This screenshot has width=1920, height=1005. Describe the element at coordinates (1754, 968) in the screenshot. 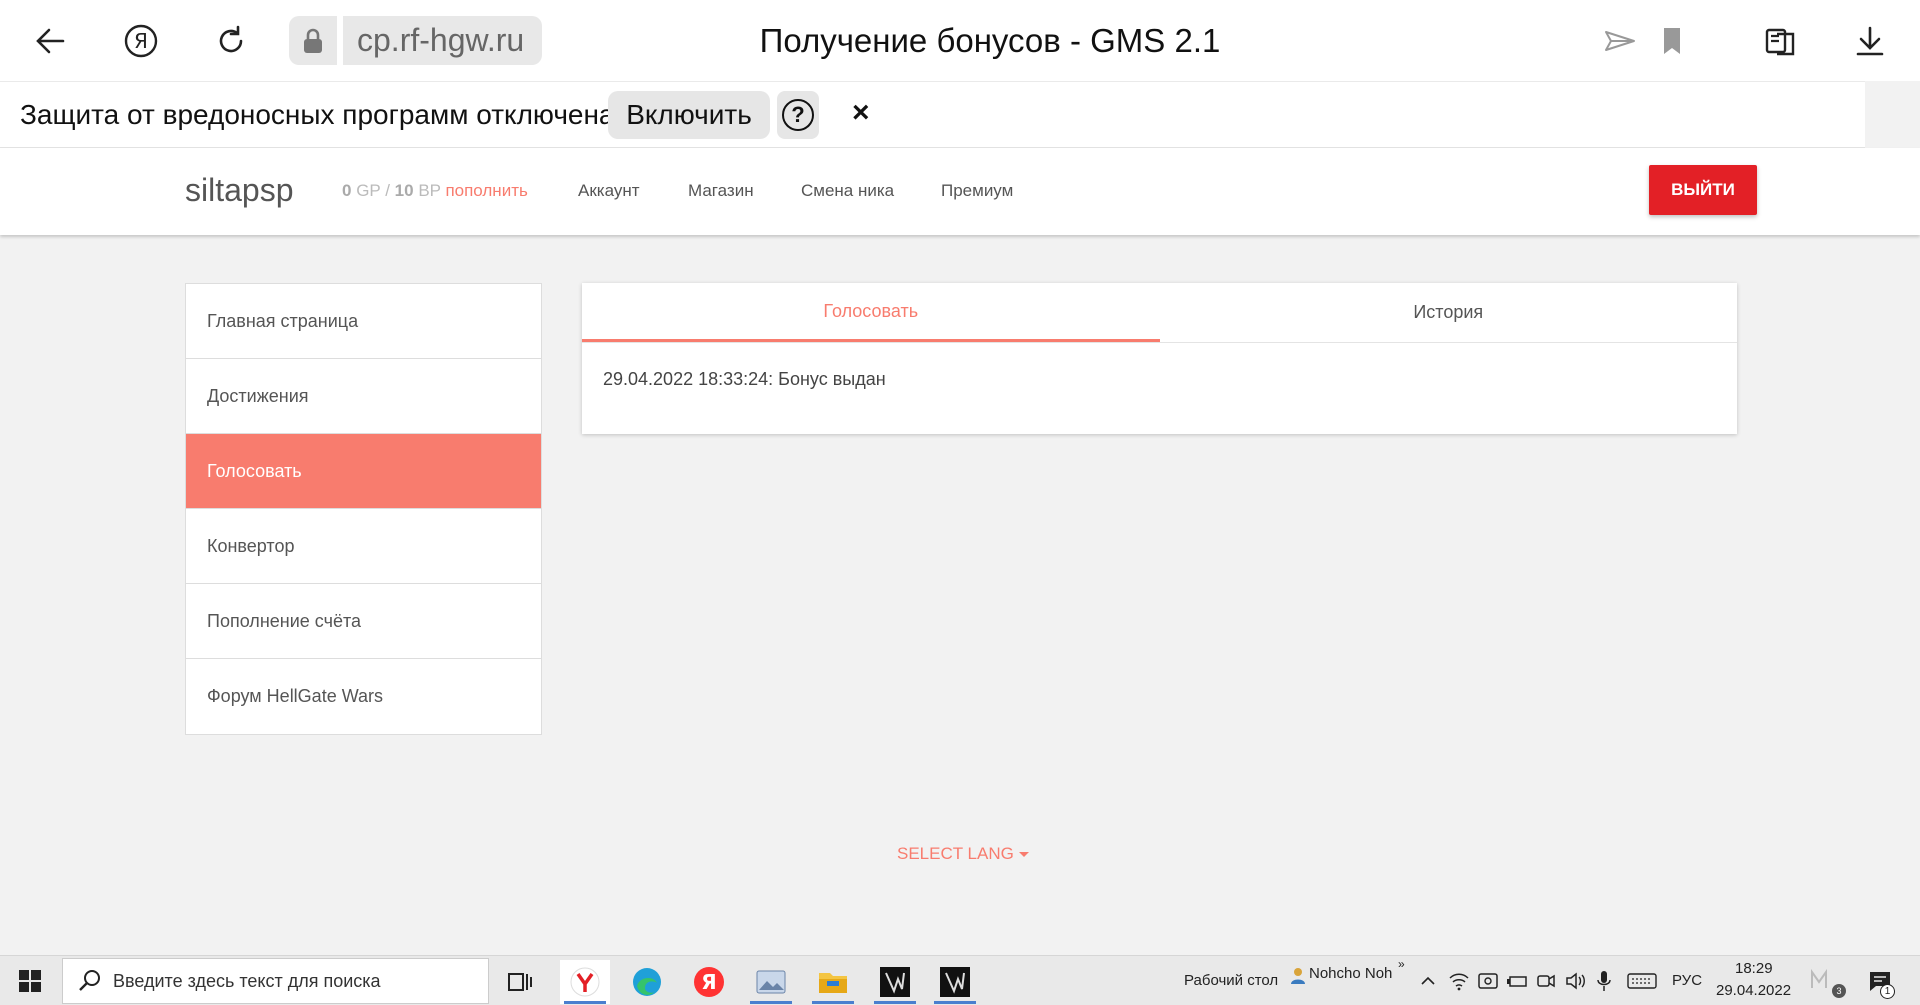

I see `clock-time: 18:29` at that location.